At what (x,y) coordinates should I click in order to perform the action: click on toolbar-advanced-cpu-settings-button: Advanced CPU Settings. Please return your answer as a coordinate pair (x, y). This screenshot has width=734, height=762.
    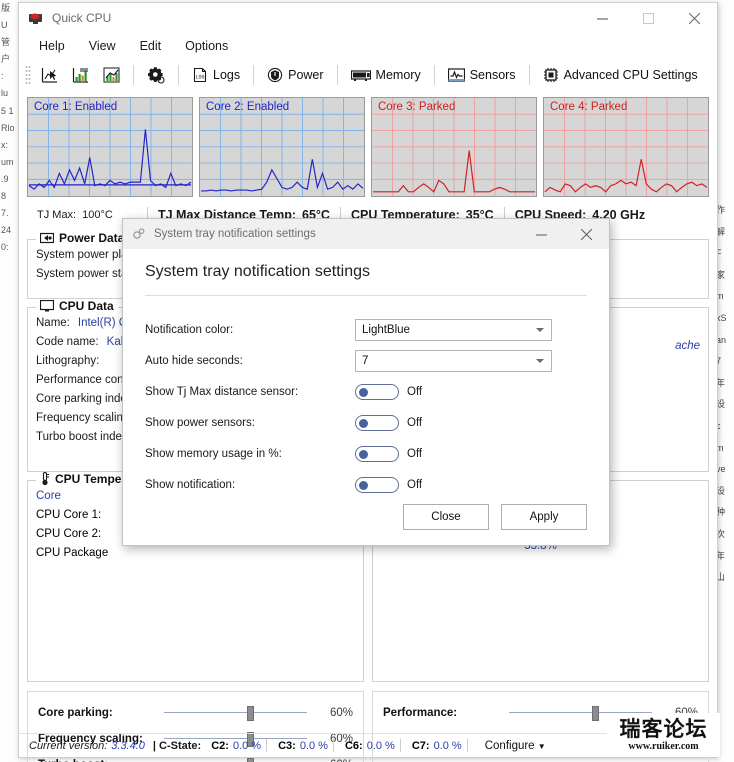
    Looking at the image, I should click on (620, 75).